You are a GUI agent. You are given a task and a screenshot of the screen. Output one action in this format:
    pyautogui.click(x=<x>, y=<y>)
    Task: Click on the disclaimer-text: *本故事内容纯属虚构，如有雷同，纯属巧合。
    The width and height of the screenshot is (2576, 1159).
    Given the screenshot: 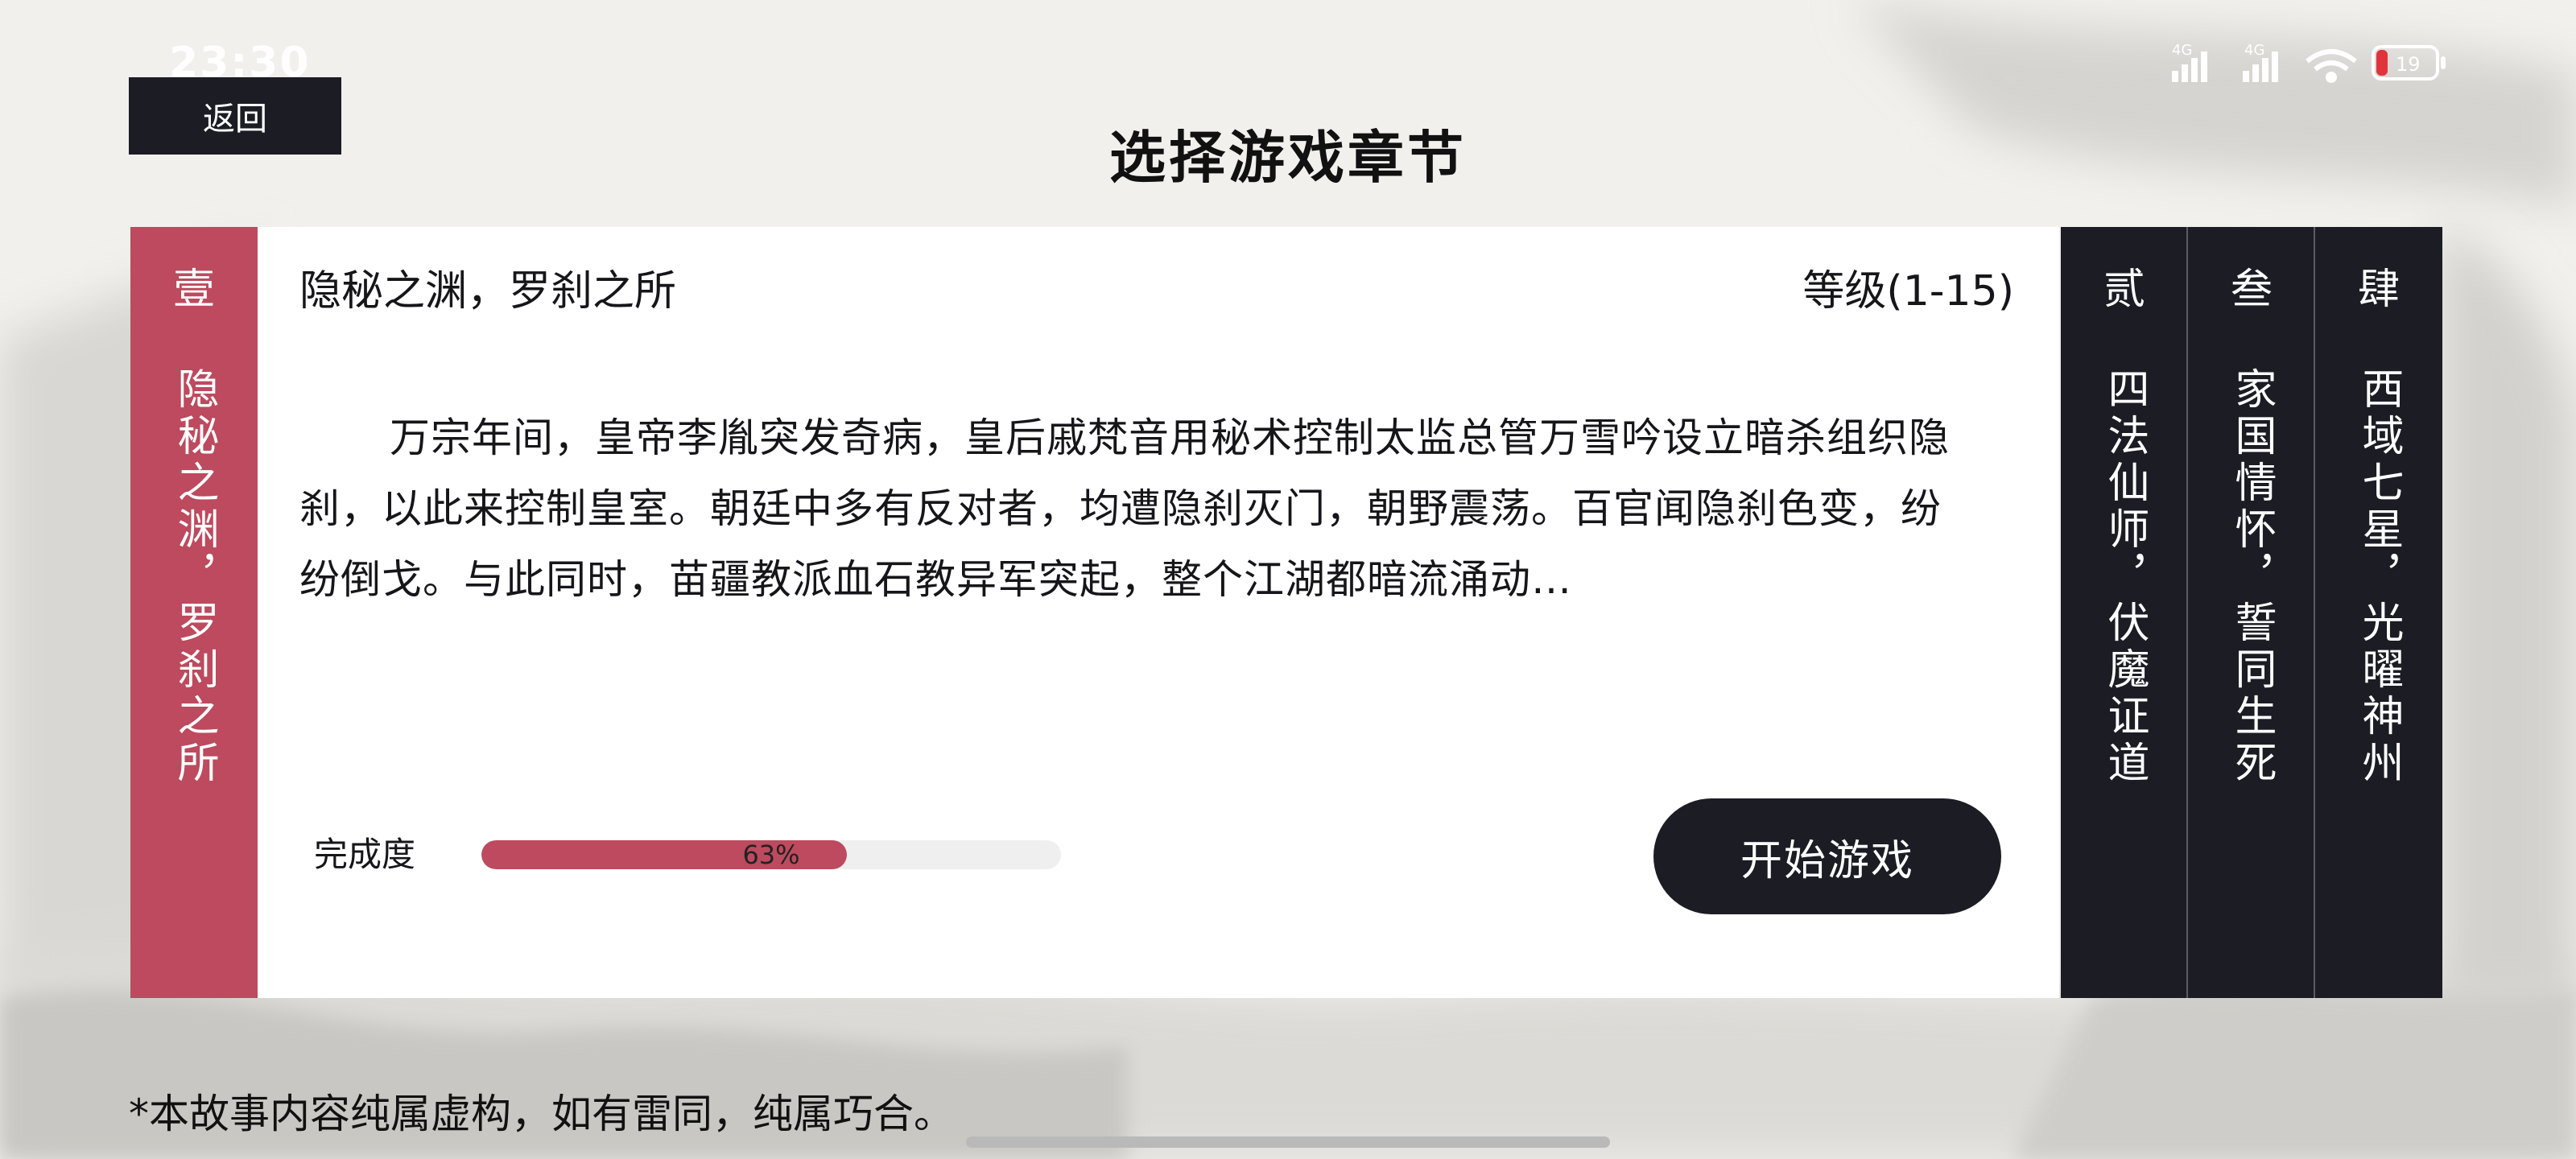 What is the action you would take?
    pyautogui.click(x=541, y=1114)
    